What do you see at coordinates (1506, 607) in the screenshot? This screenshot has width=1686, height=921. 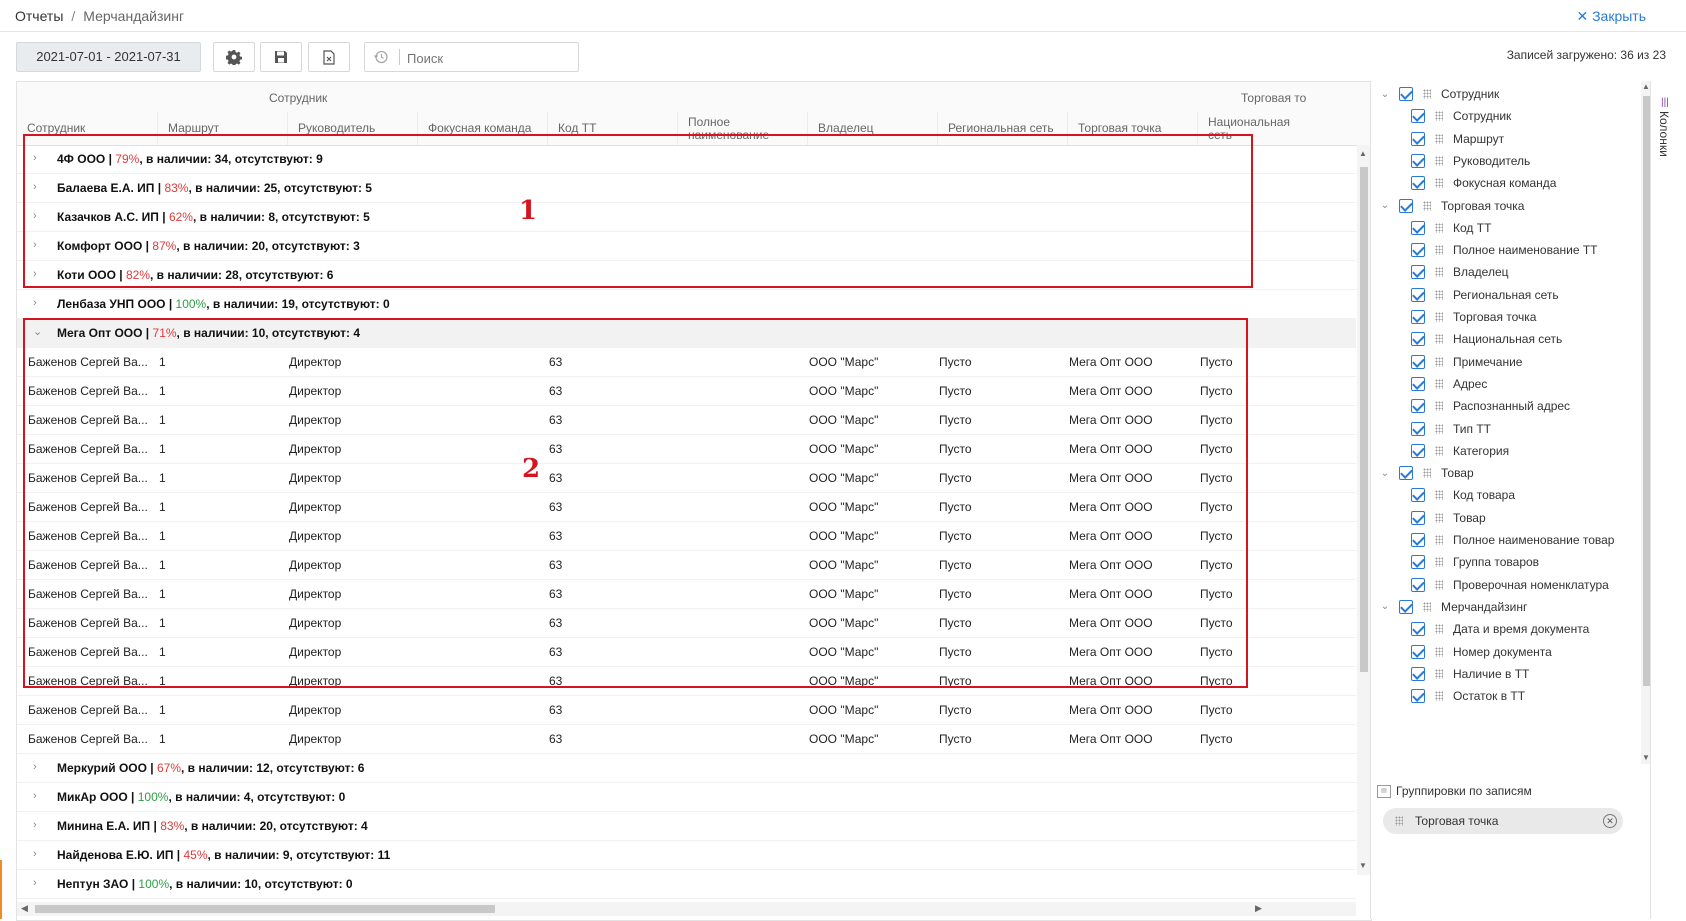 I see `column-group-node: ⌄ Мерчандайзинг` at bounding box center [1506, 607].